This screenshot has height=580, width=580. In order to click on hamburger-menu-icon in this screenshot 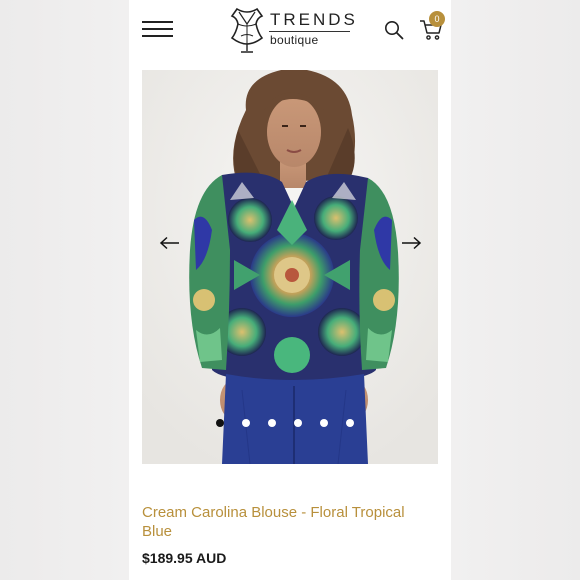, I will do `click(157, 29)`.